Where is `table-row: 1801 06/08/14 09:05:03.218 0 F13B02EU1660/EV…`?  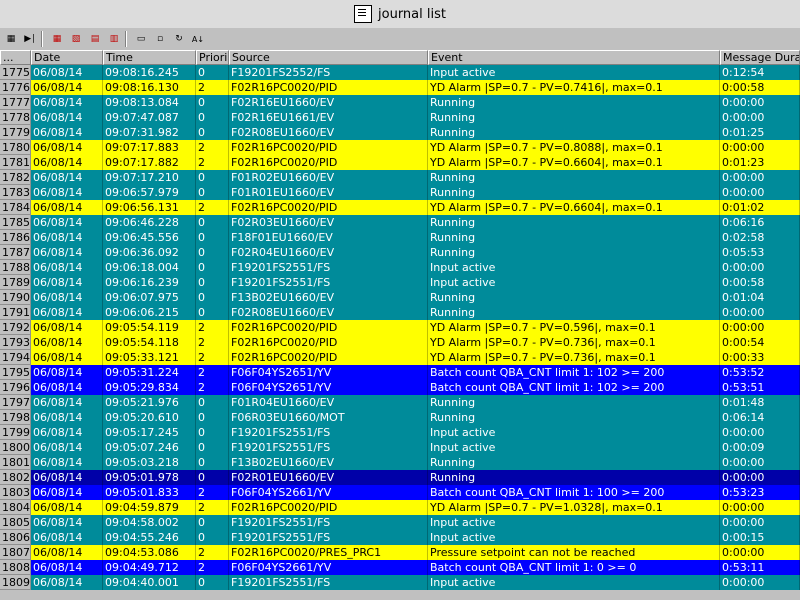
table-row: 1801 06/08/14 09:05:03.218 0 F13B02EU1660/EV… is located at coordinates (400, 462).